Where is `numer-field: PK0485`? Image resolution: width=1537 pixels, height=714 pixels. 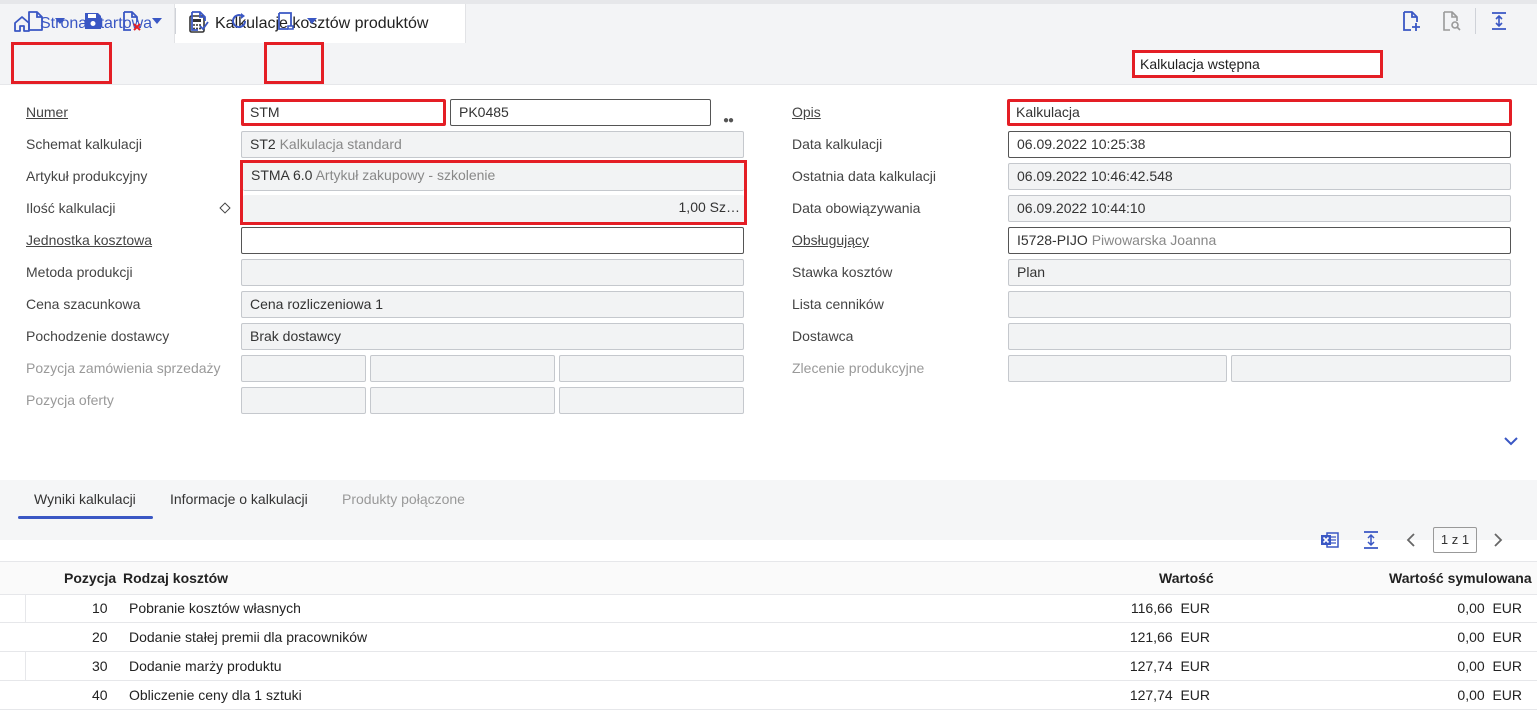 numer-field: PK0485 is located at coordinates (580, 112).